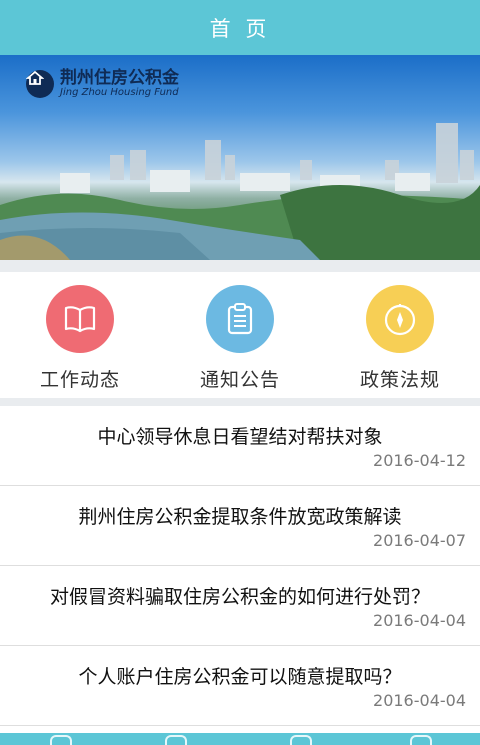 The width and height of the screenshot is (480, 745). What do you see at coordinates (399, 380) in the screenshot?
I see `quick-link-label: 政策法规` at bounding box center [399, 380].